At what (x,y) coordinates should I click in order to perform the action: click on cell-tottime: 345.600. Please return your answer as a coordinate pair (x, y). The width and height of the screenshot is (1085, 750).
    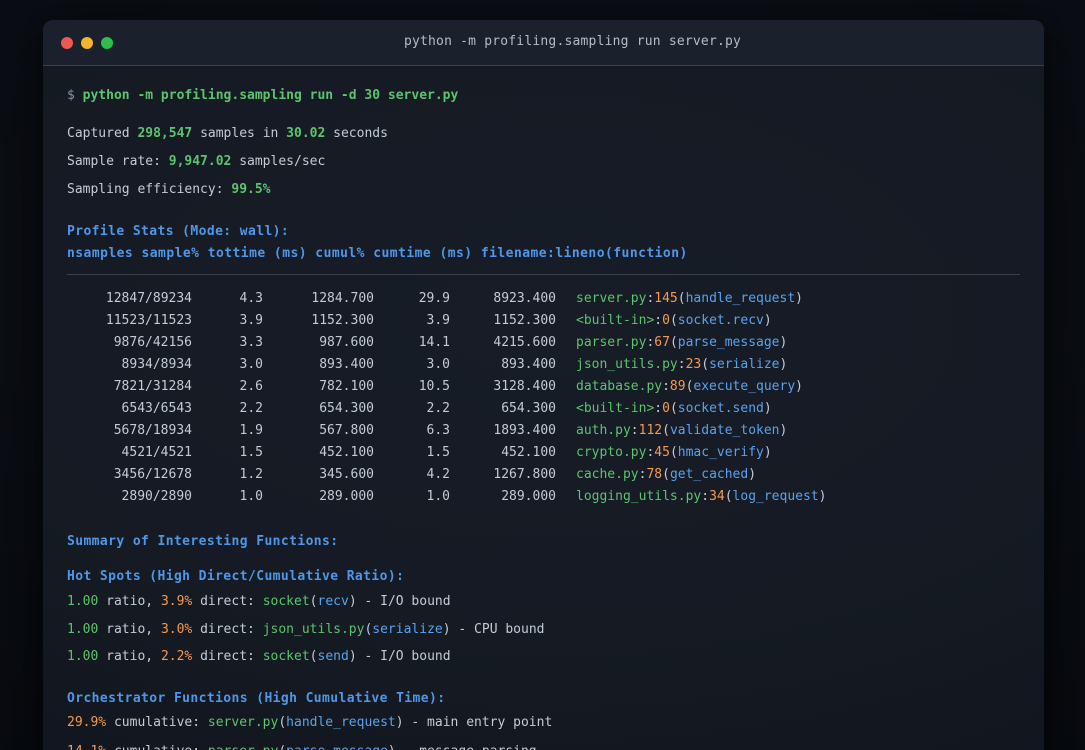
    Looking at the image, I should click on (346, 474).